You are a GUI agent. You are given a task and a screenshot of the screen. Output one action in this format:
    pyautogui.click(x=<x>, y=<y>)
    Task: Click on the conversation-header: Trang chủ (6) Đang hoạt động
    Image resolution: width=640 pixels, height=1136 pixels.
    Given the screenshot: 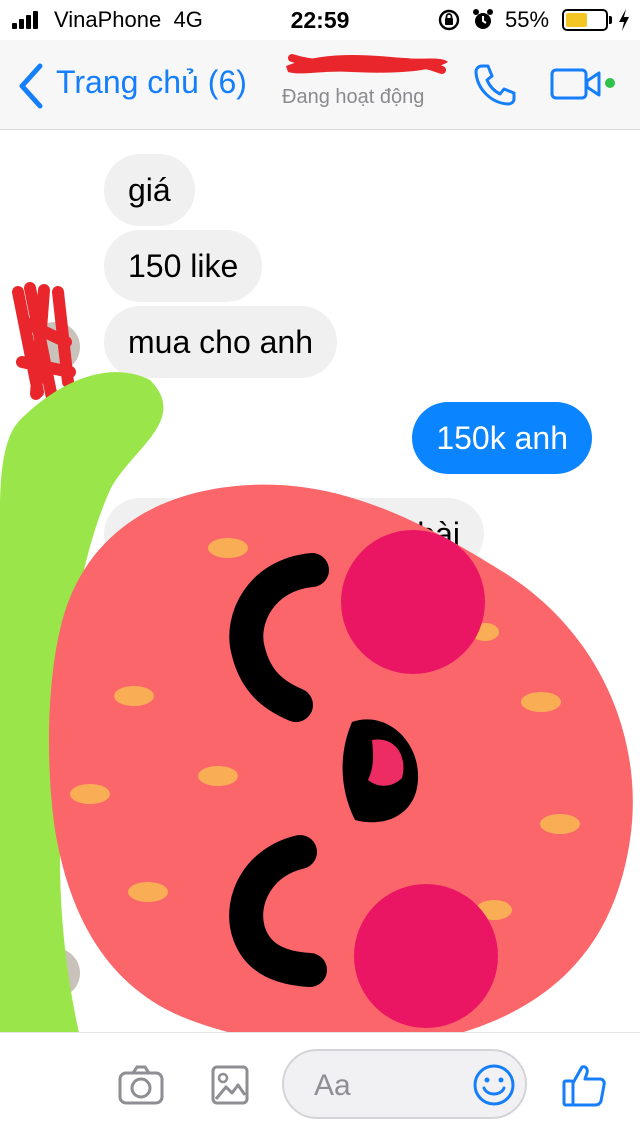 What is the action you would take?
    pyautogui.click(x=320, y=85)
    